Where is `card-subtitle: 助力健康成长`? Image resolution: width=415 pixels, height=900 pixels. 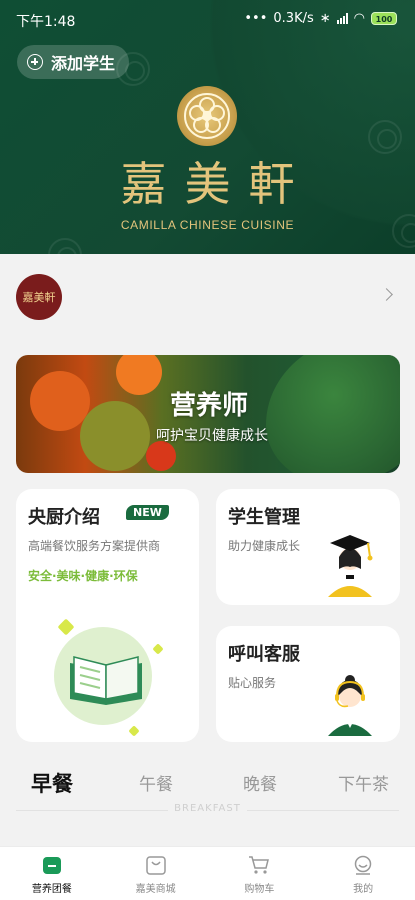 card-subtitle: 助力健康成长 is located at coordinates (264, 546).